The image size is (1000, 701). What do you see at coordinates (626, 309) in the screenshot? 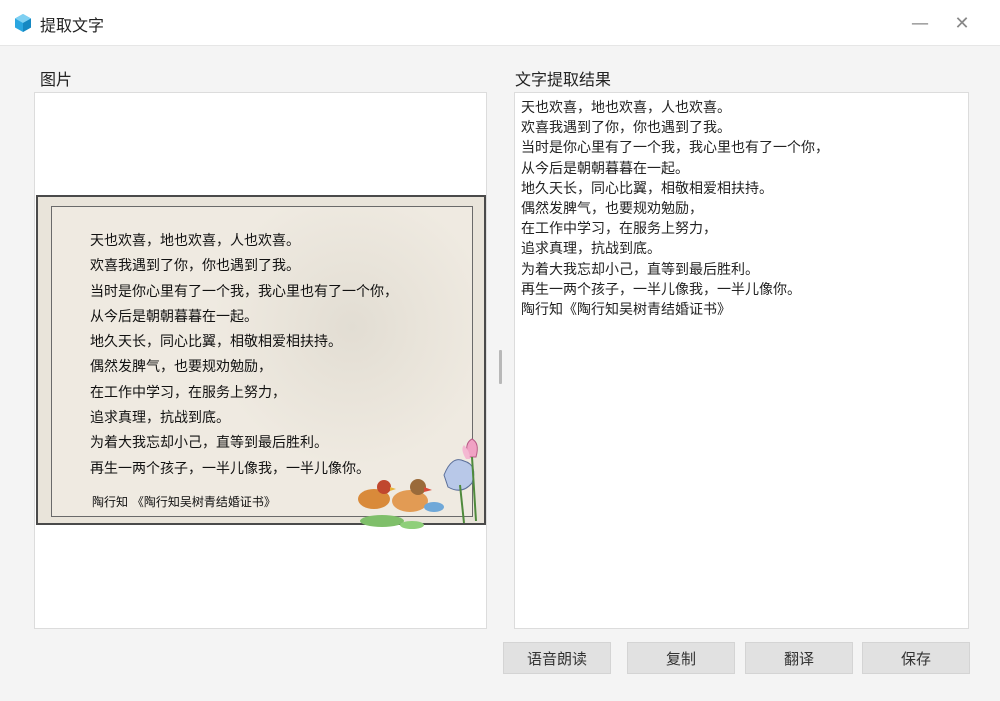
I see `extracted-text-line: 陶行知《陶行知吴树青结婚证书》` at bounding box center [626, 309].